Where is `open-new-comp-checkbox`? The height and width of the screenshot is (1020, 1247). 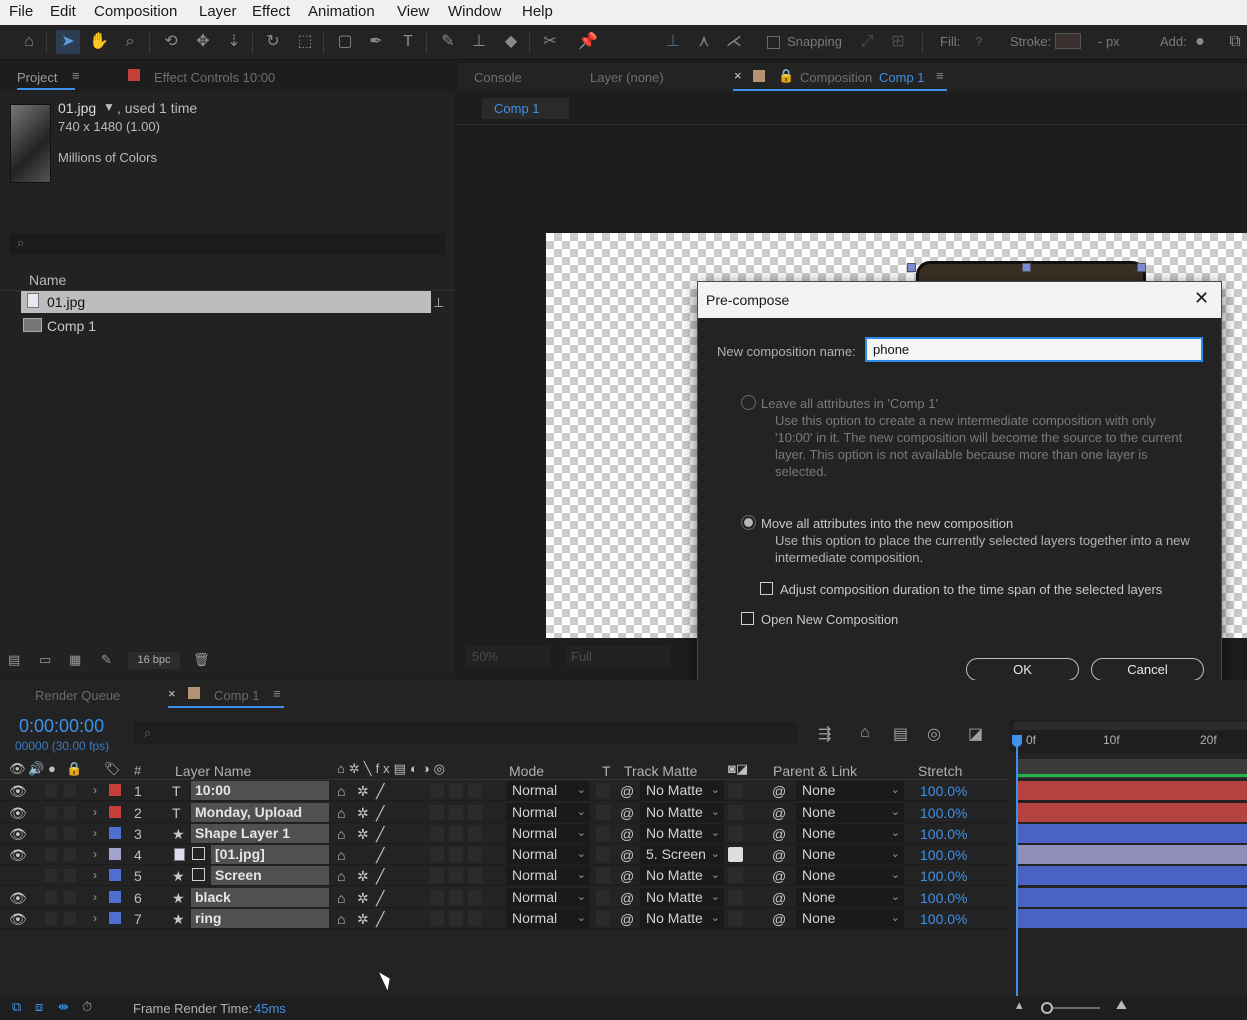
open-new-comp-checkbox is located at coordinates (747, 618).